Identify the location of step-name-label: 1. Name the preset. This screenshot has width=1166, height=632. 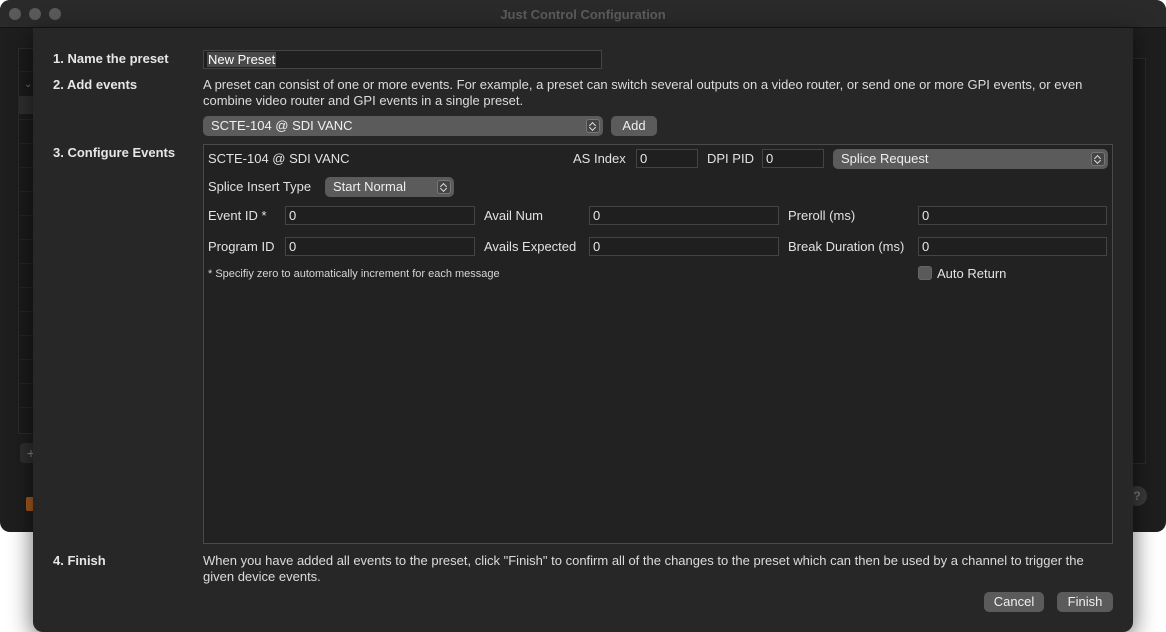
(111, 58).